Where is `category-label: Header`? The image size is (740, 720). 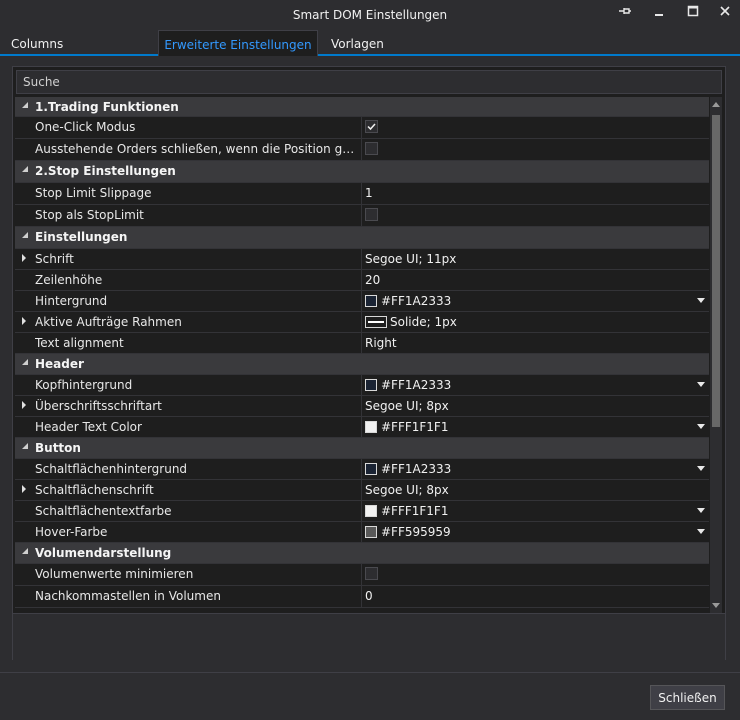
category-label: Header is located at coordinates (59, 364).